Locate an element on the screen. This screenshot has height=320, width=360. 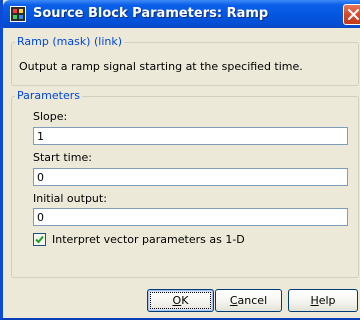
parameters-group-legend: Parameters is located at coordinates (48, 95).